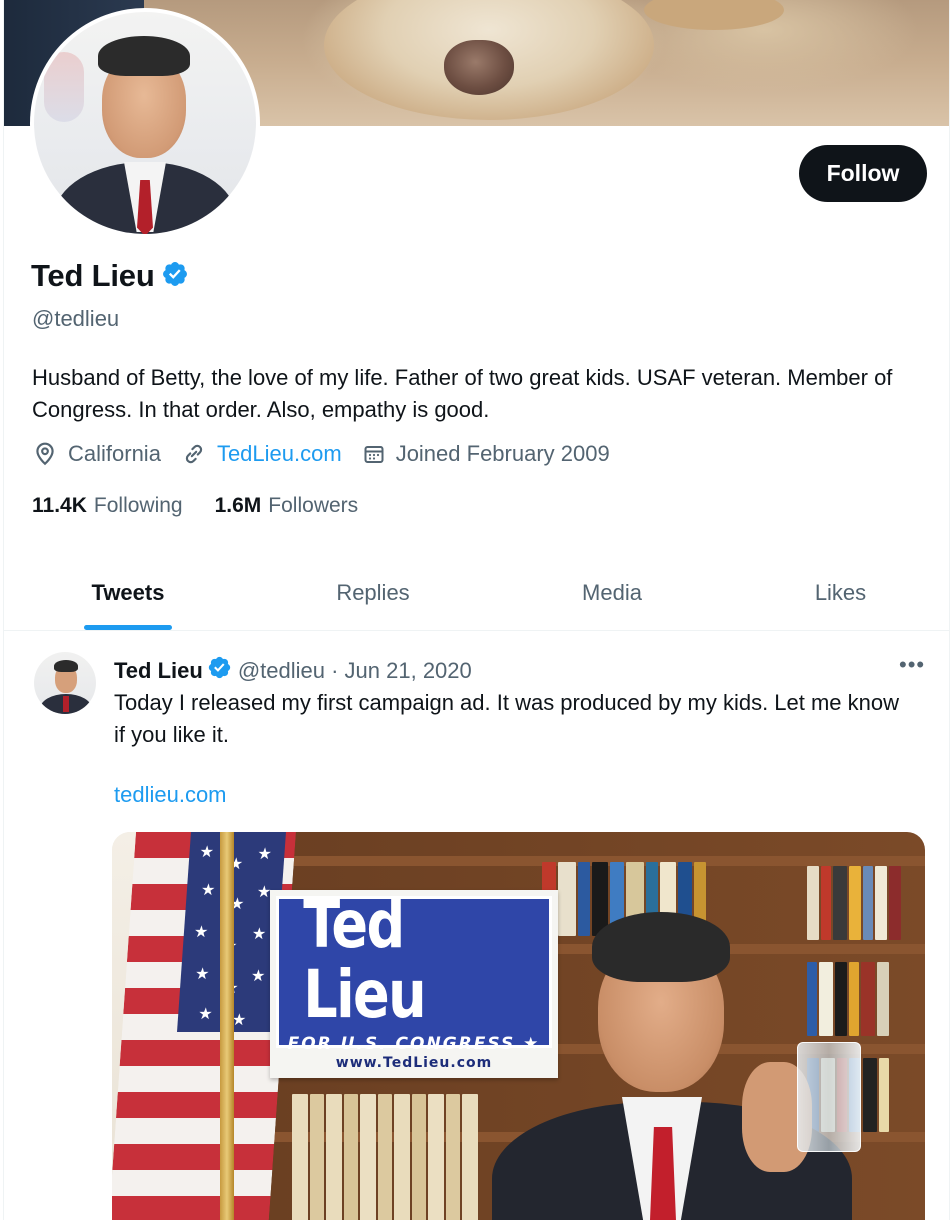 This screenshot has height=1220, width=952. I want to click on tweet-avatar, so click(65, 683).